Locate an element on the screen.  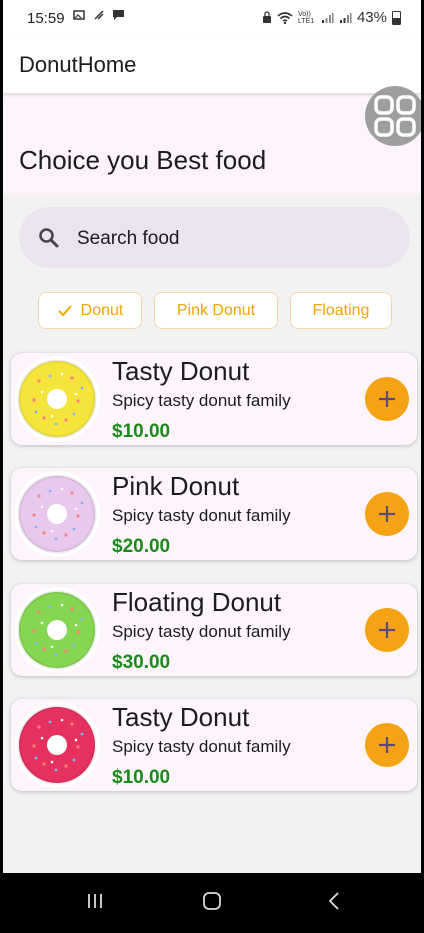
battery-percent: 43% is located at coordinates (371, 17).